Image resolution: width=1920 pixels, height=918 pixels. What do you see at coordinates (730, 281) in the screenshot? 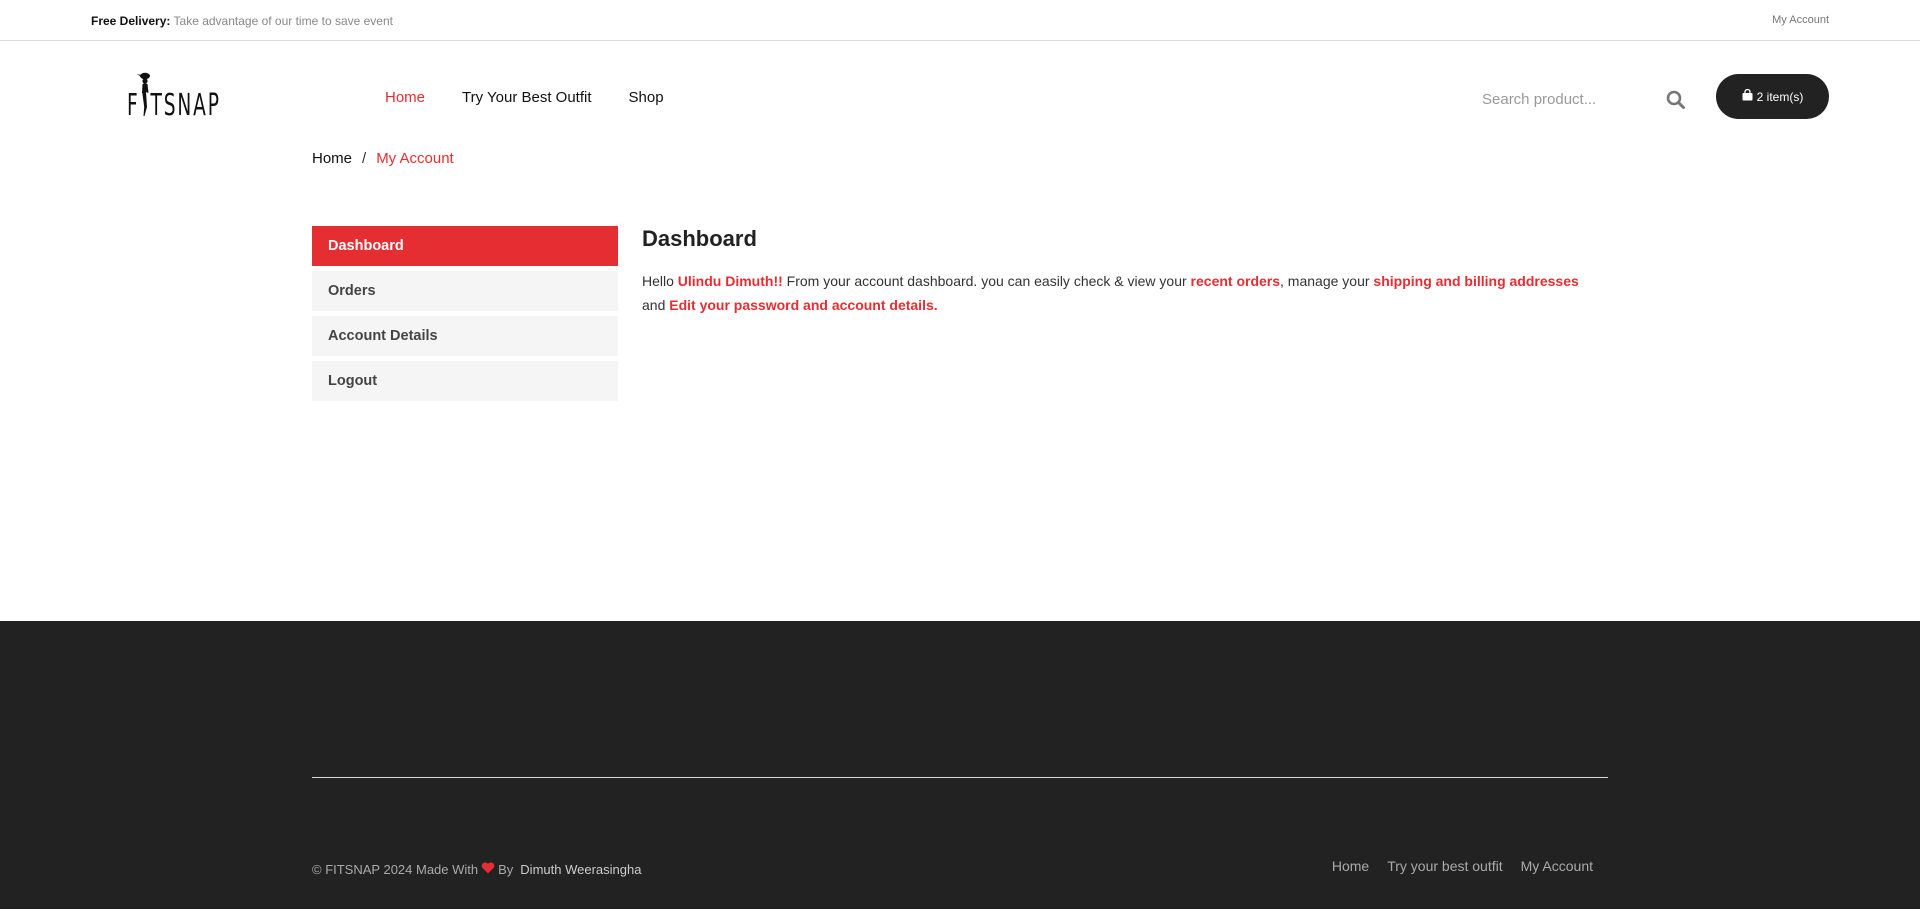
I see `user-name: Ulindu Dimuth!!` at bounding box center [730, 281].